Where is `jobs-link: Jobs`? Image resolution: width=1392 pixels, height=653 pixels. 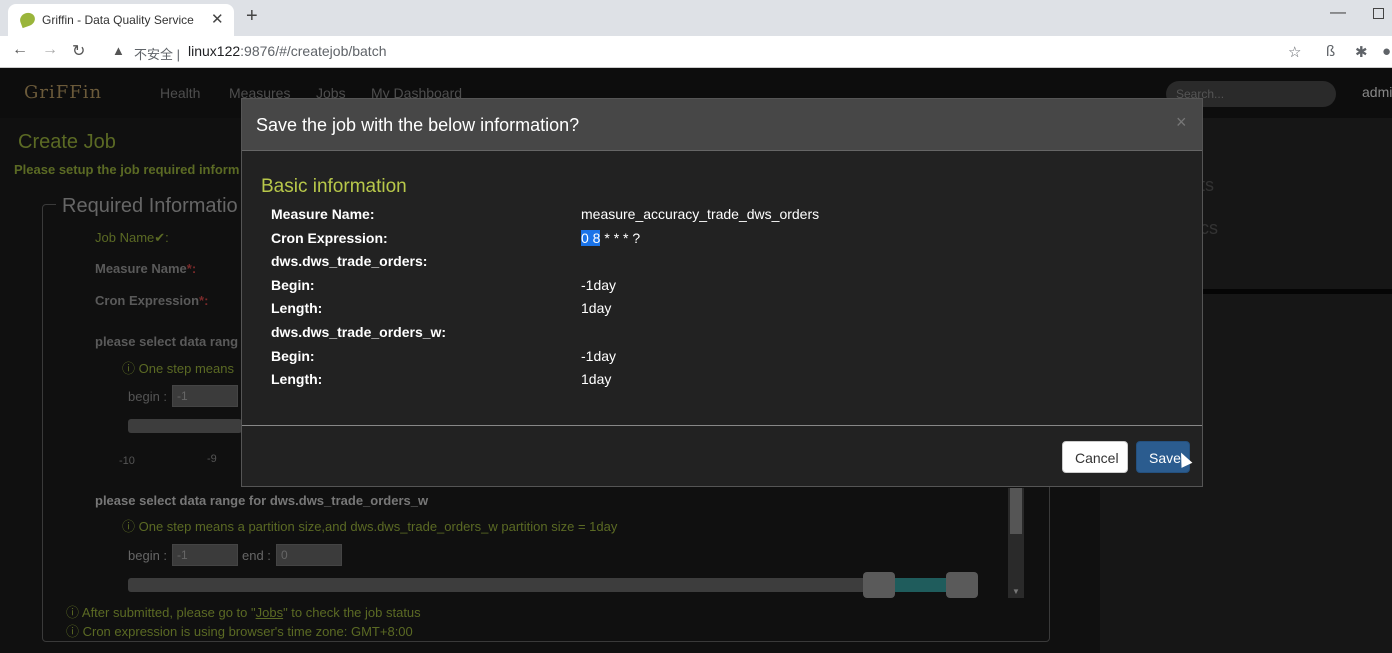
jobs-link: Jobs is located at coordinates (269, 612).